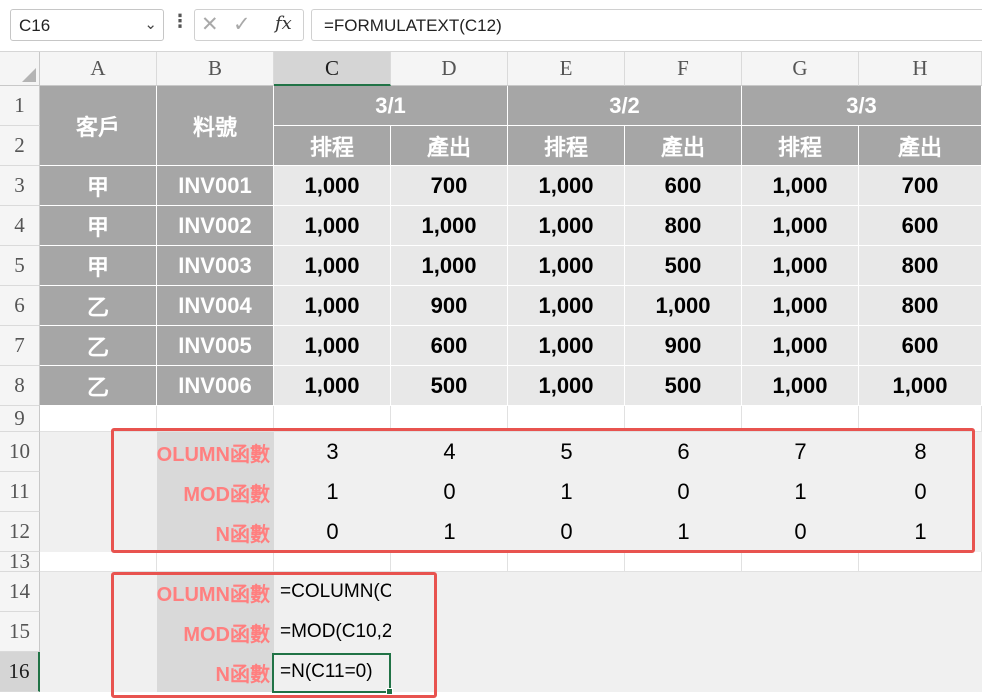 The width and height of the screenshot is (982, 698). What do you see at coordinates (20, 562) in the screenshot?
I see `row-header-13: 13` at bounding box center [20, 562].